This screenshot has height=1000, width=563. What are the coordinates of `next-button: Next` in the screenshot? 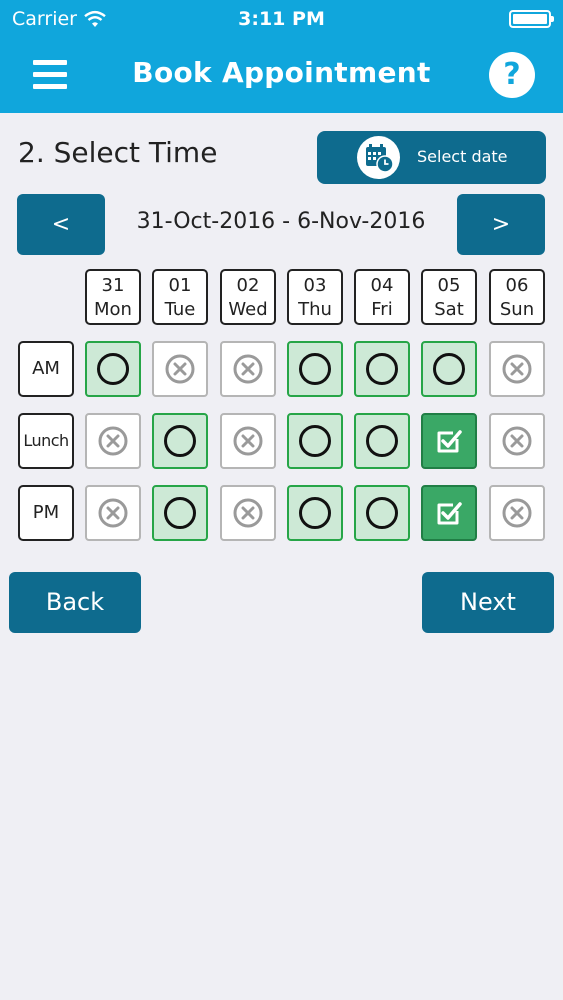 It's located at (488, 602).